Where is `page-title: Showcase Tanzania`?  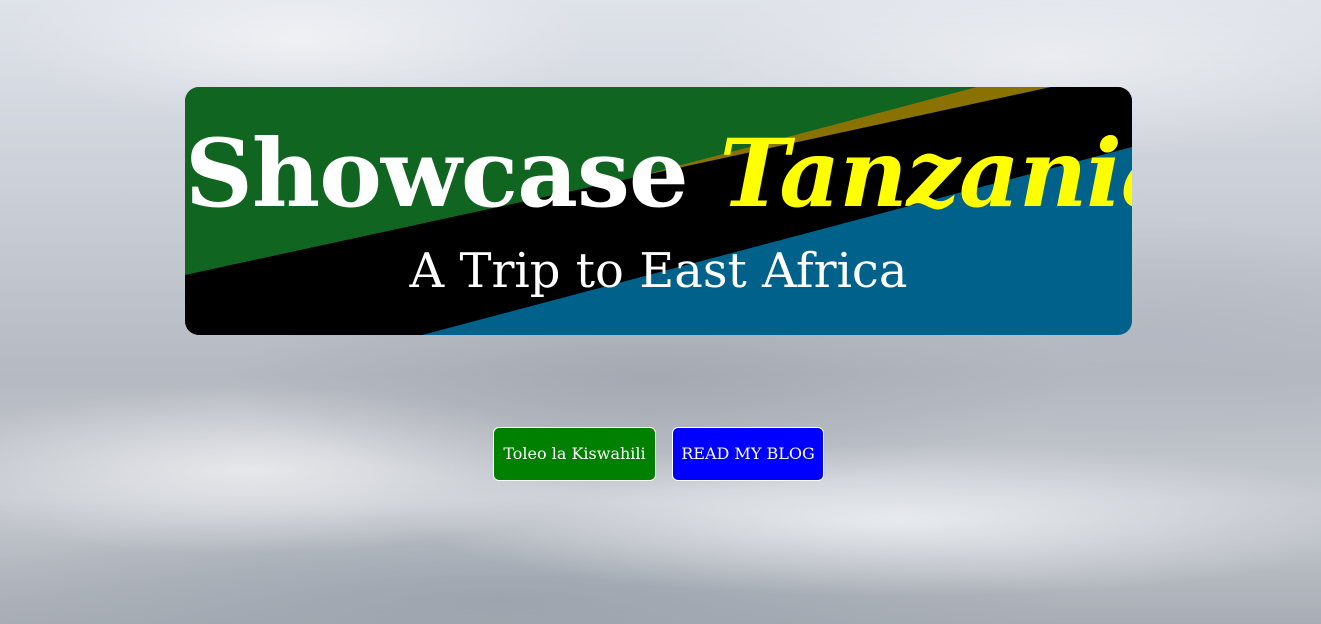
page-title: Showcase Tanzania is located at coordinates (658, 174).